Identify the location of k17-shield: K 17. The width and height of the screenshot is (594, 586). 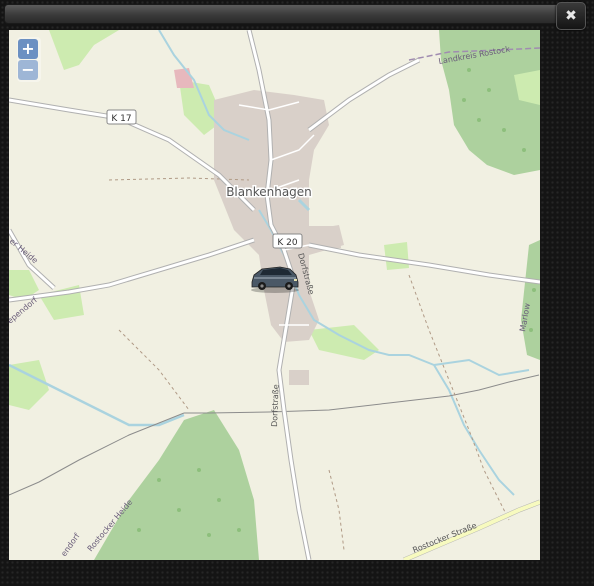
(121, 117).